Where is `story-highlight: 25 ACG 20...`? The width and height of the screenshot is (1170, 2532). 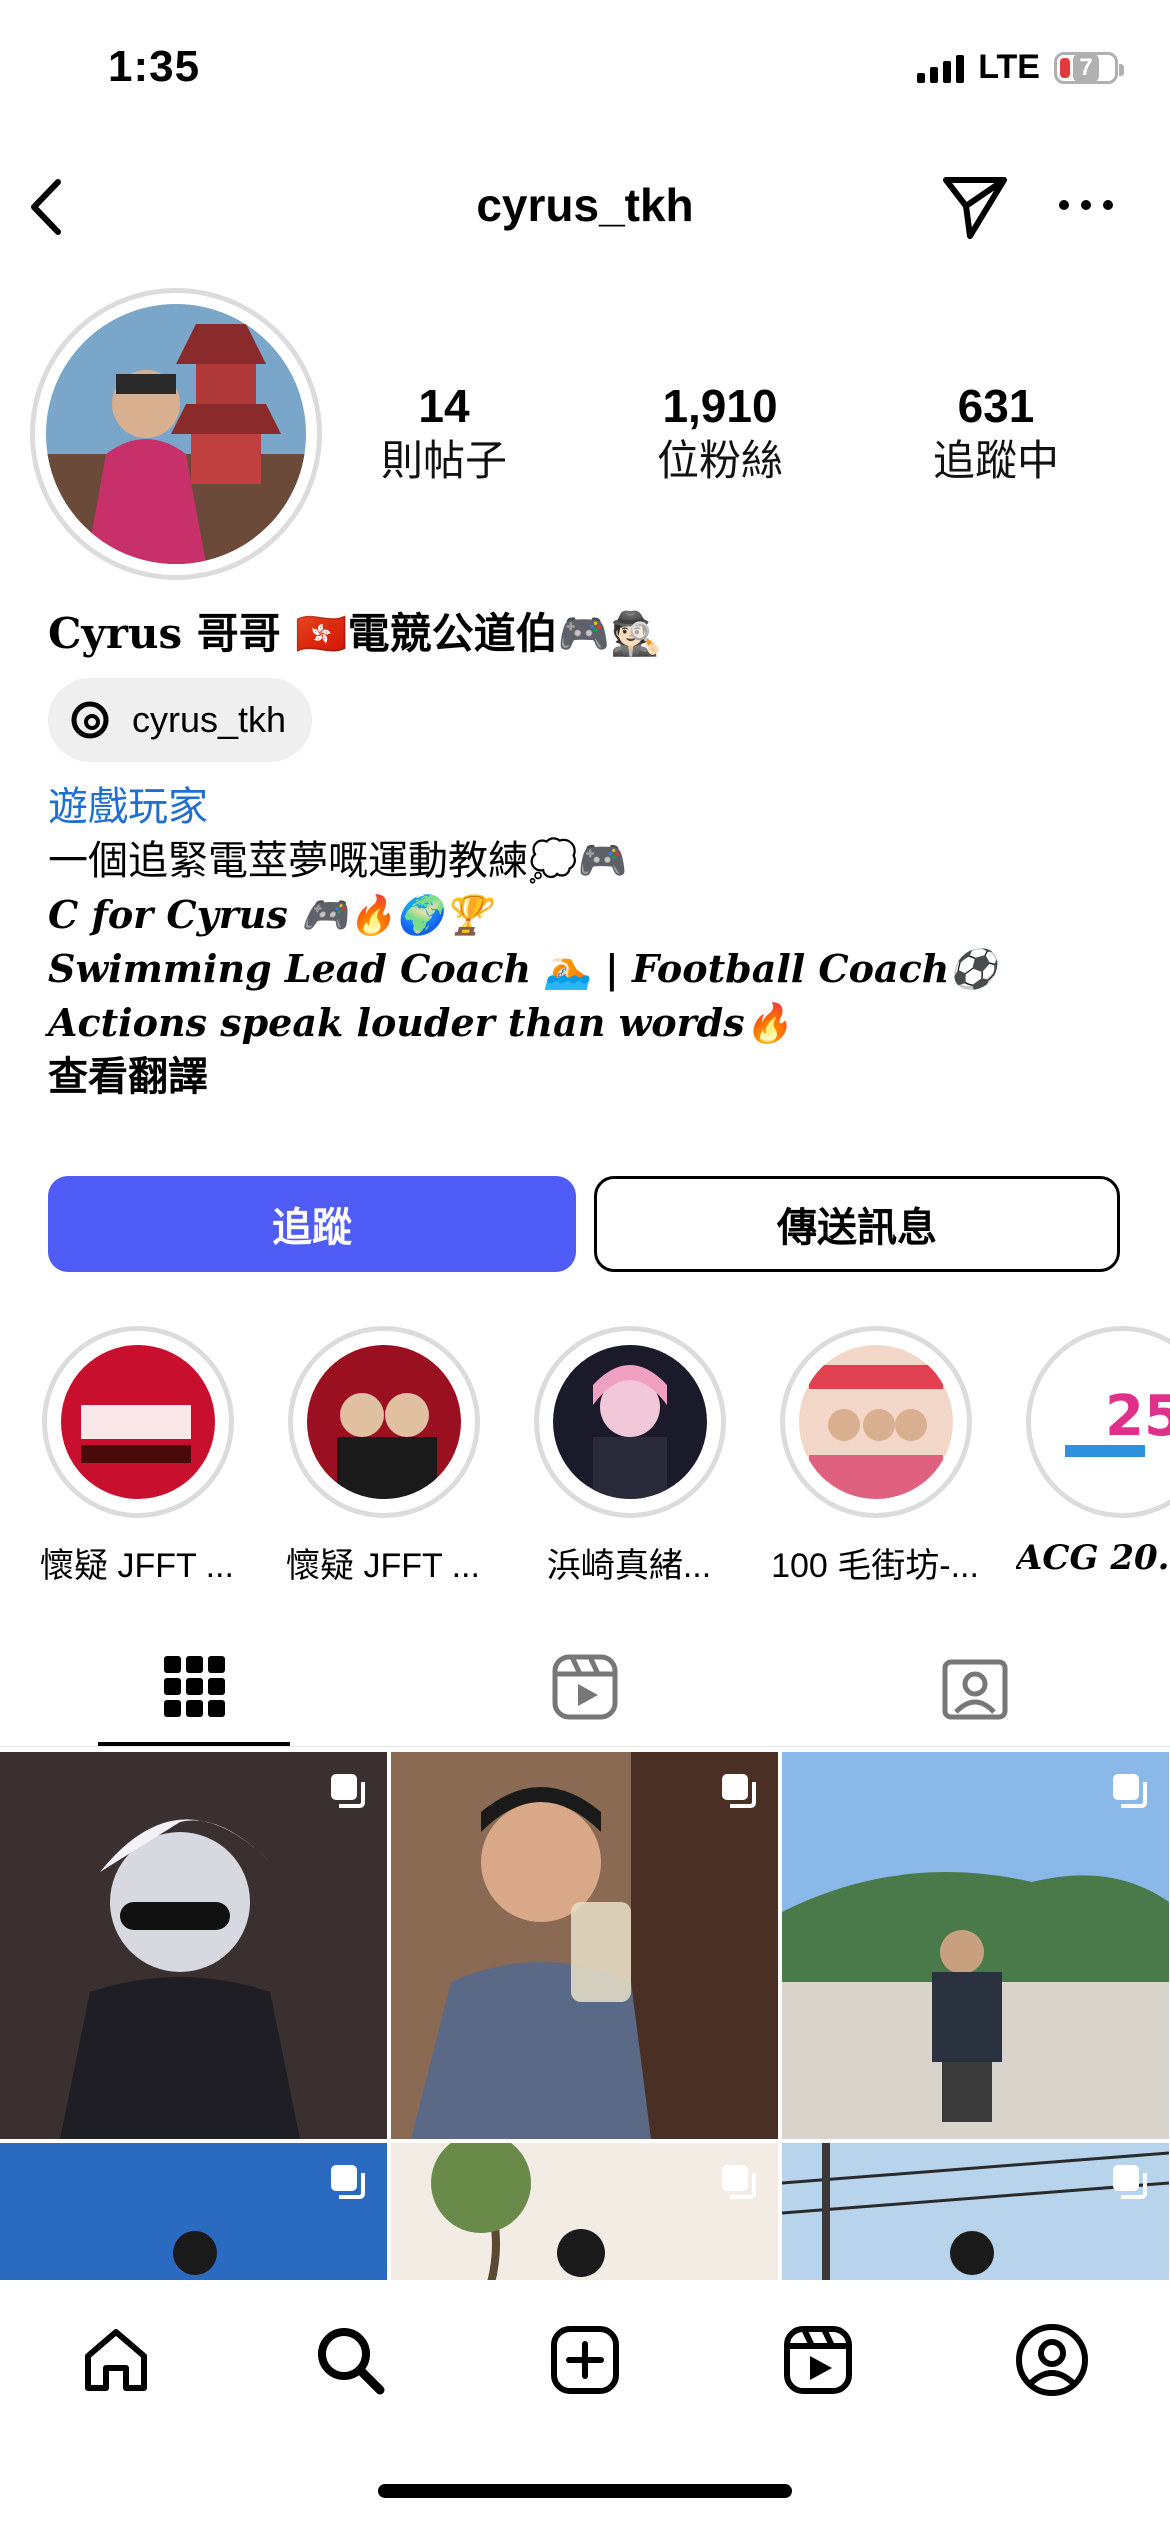 story-highlight: 25 ACG 20... is located at coordinates (1093, 1452).